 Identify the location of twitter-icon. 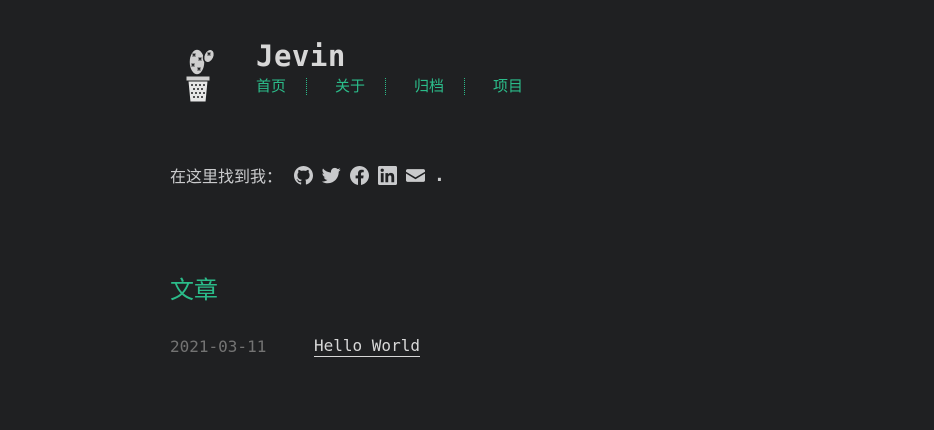
(331, 175).